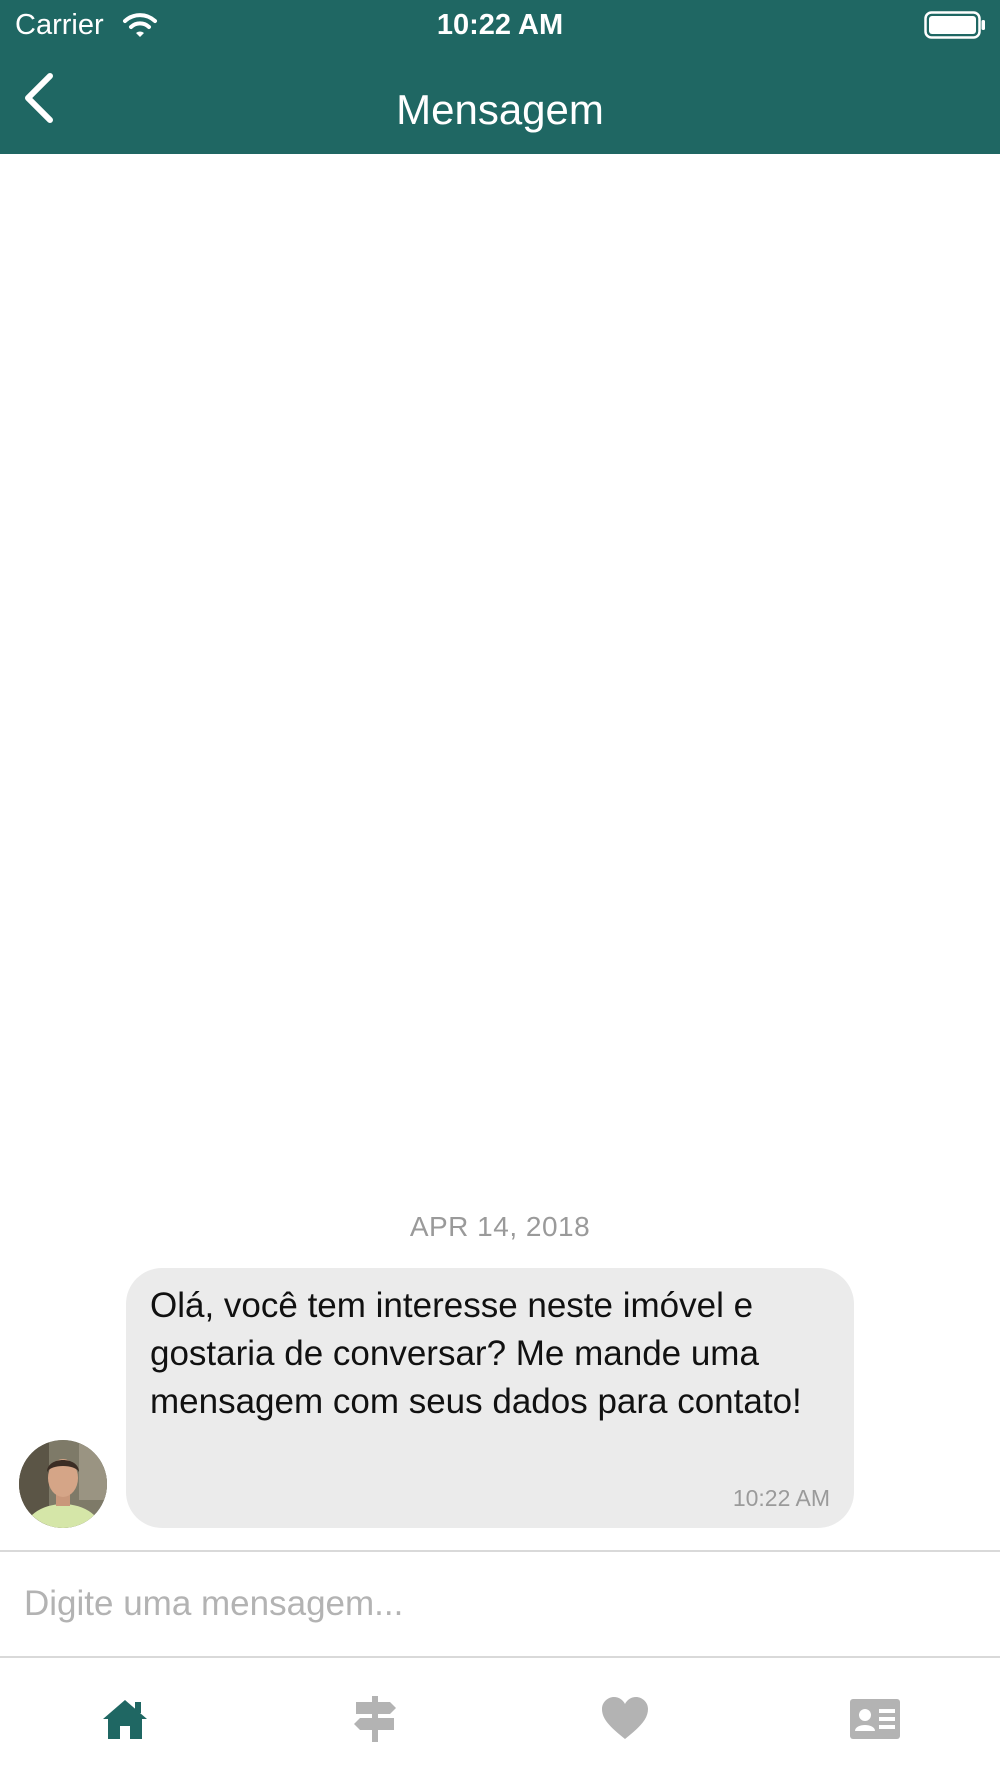 This screenshot has width=1000, height=1778. What do you see at coordinates (500, 1226) in the screenshot?
I see `date-separator: APR 14, 2018` at bounding box center [500, 1226].